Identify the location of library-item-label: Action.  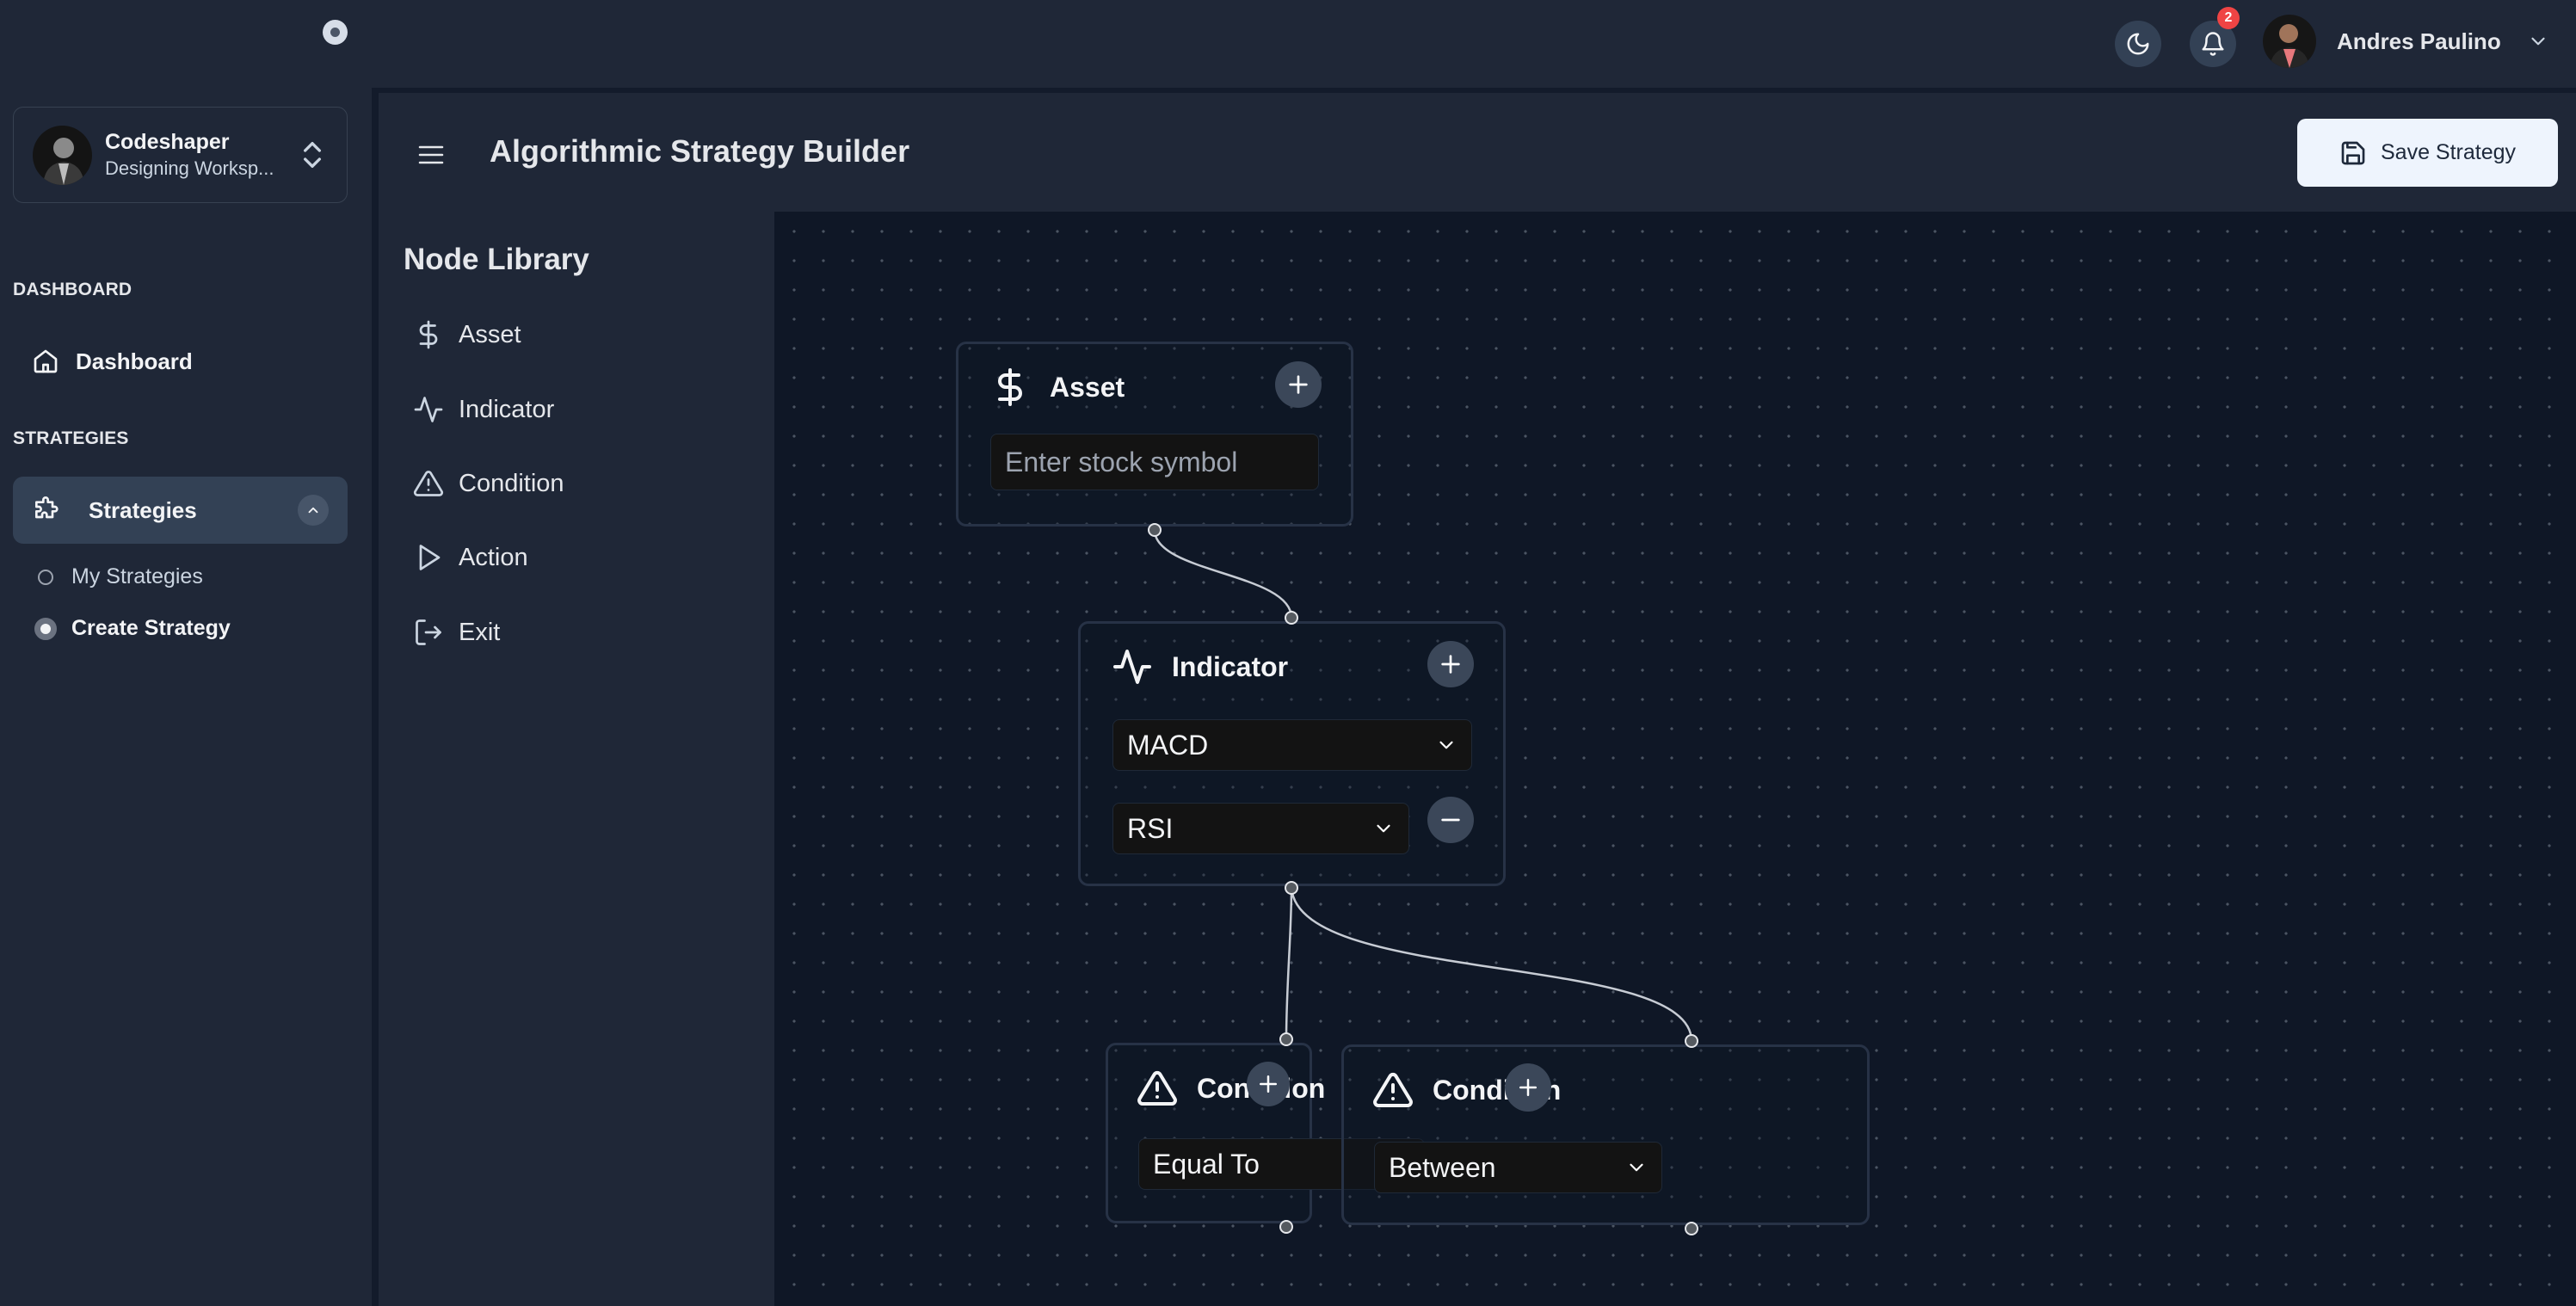
(494, 557).